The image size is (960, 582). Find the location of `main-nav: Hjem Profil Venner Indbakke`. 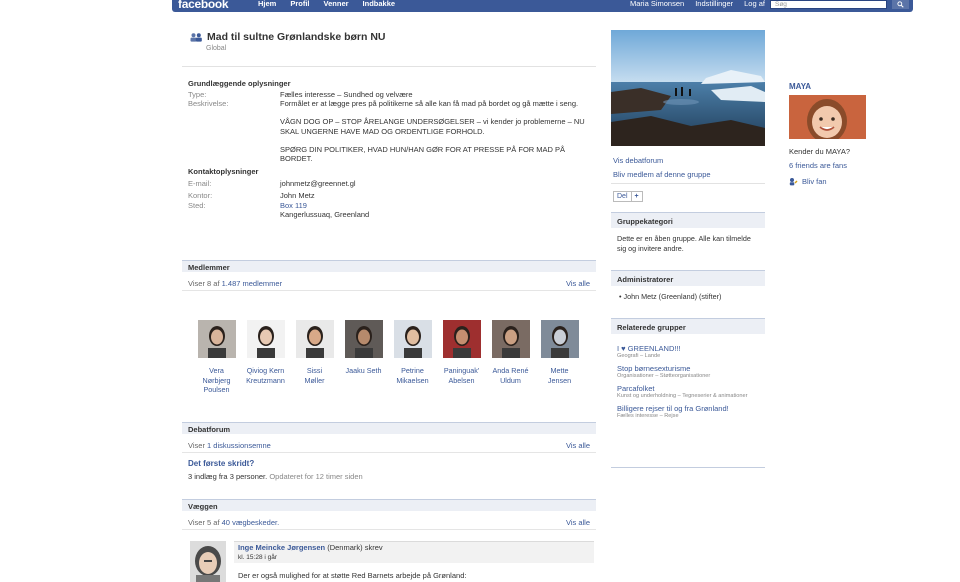

main-nav: Hjem Profil Venner Indbakke is located at coordinates (326, 3).